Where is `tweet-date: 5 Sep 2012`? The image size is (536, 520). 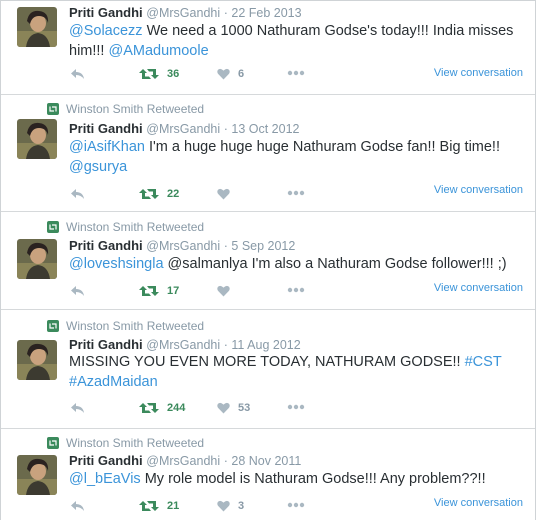 tweet-date: 5 Sep 2012 is located at coordinates (263, 246).